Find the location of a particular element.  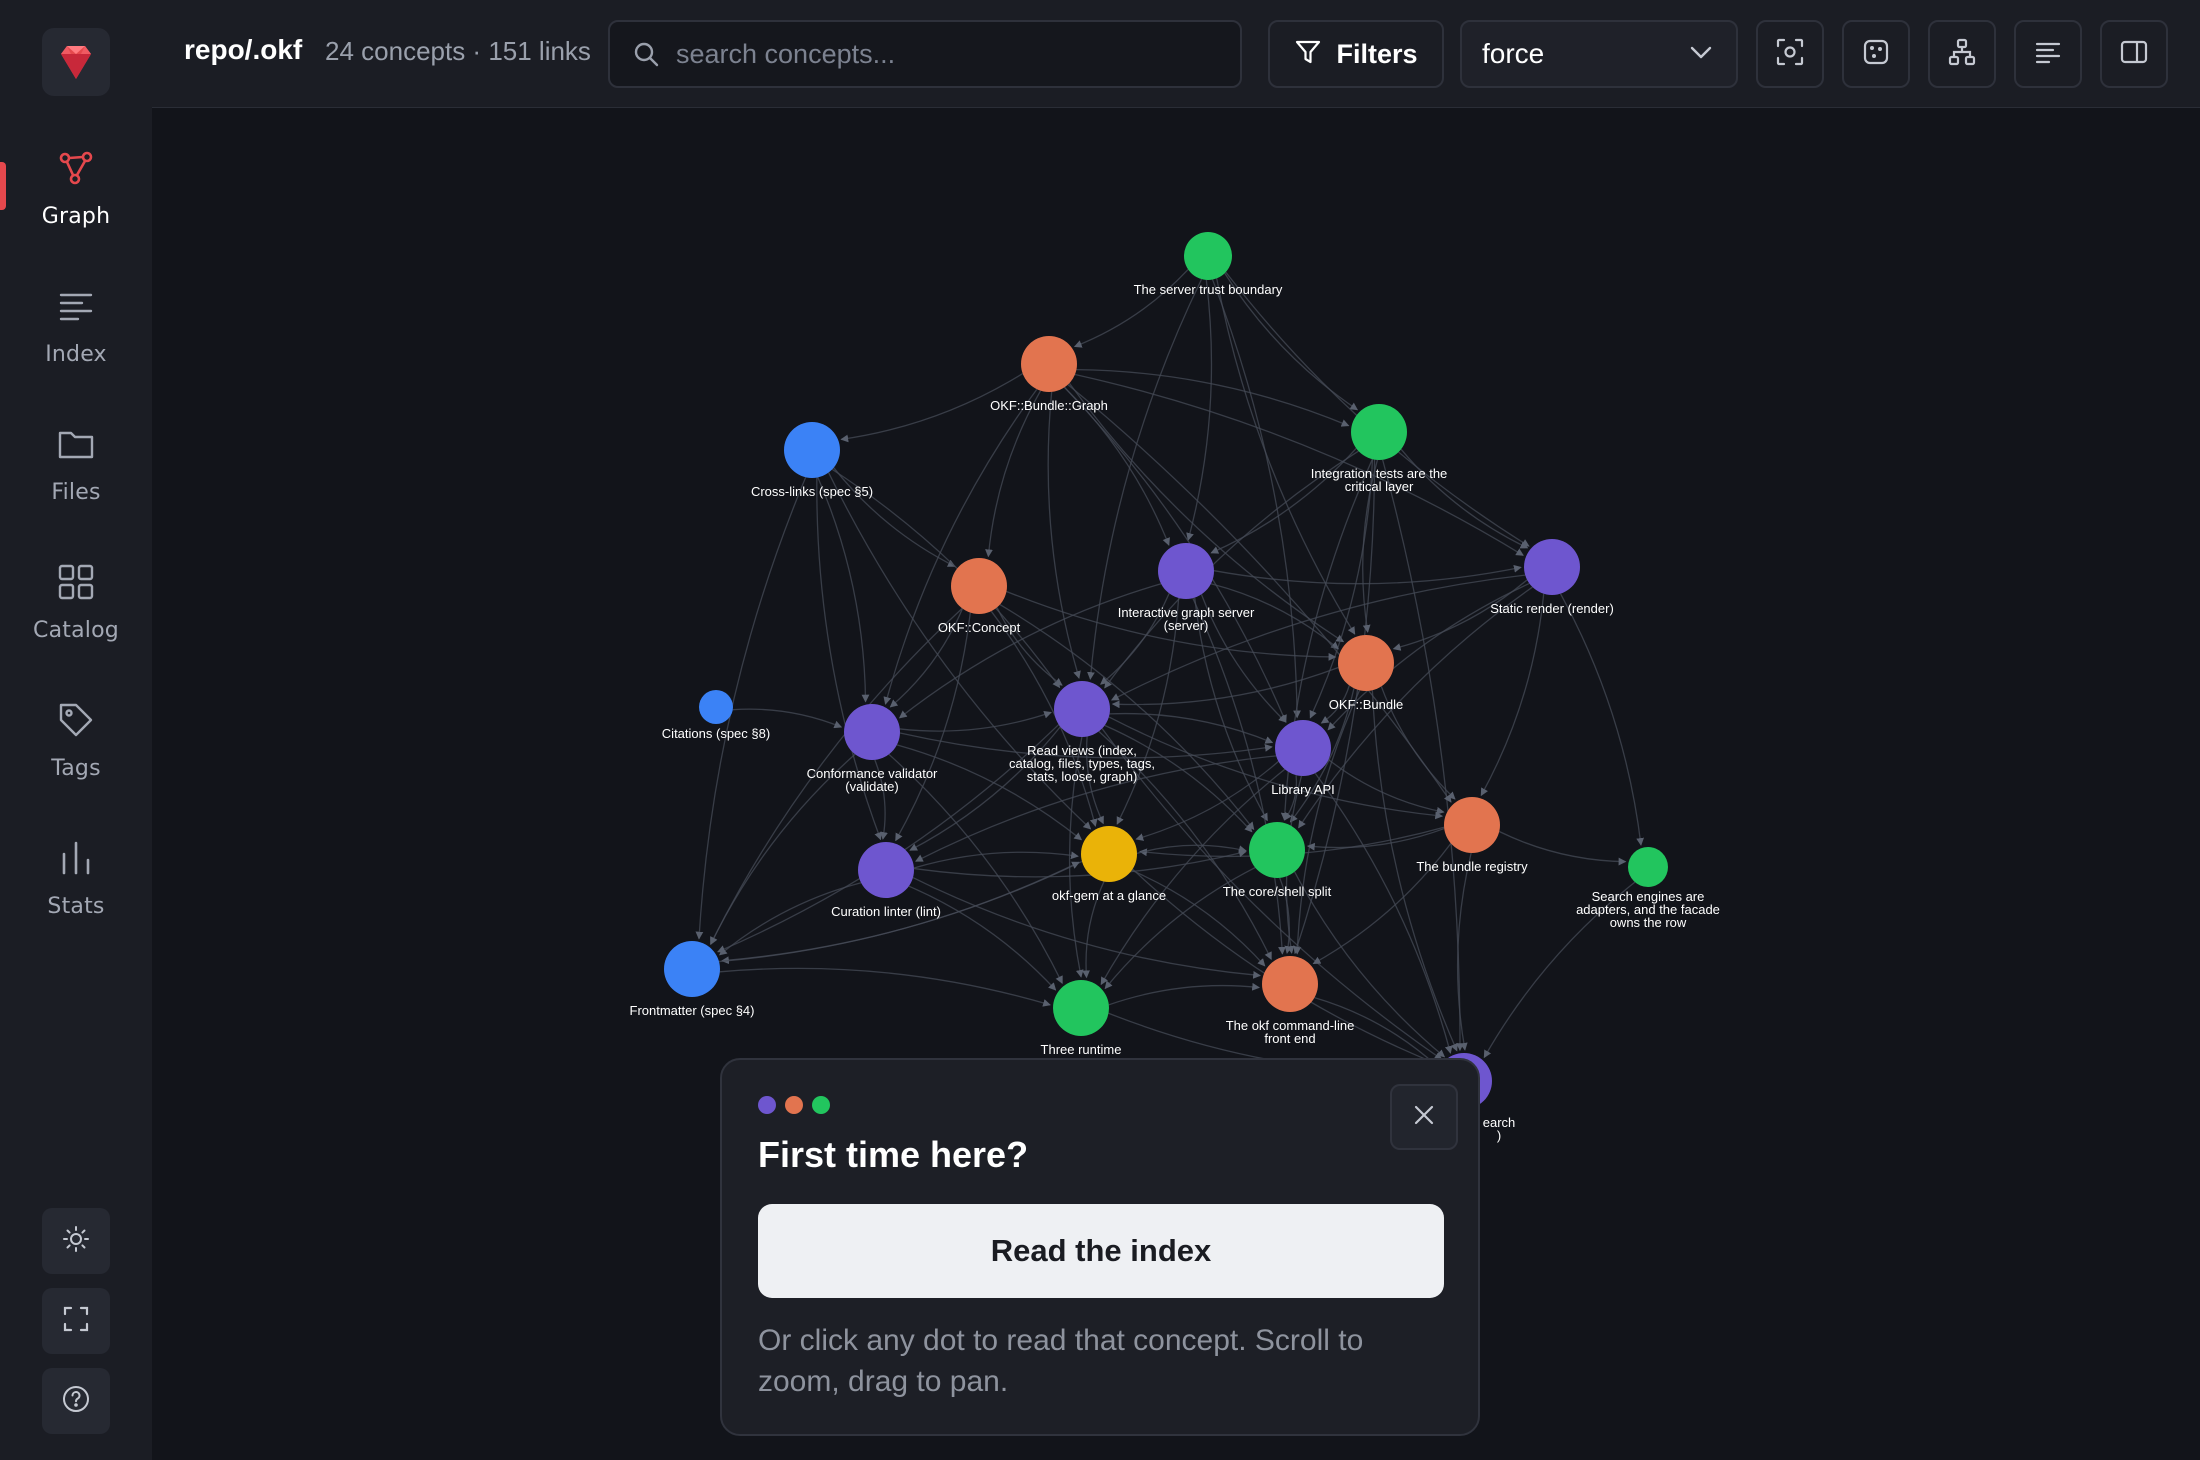

graph-node: OKF::Concept is located at coordinates (979, 596).